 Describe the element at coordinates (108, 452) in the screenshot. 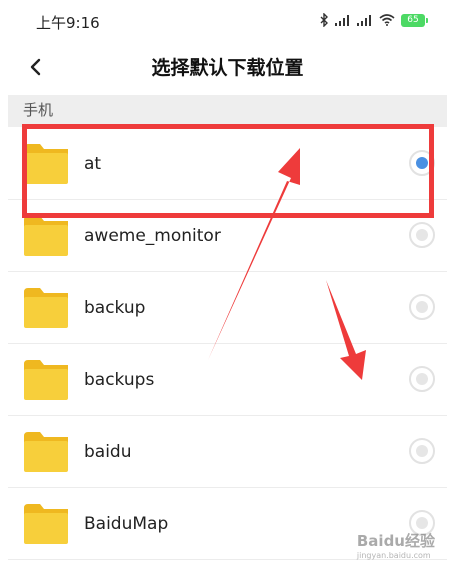

I see `folder-name: baidu` at that location.